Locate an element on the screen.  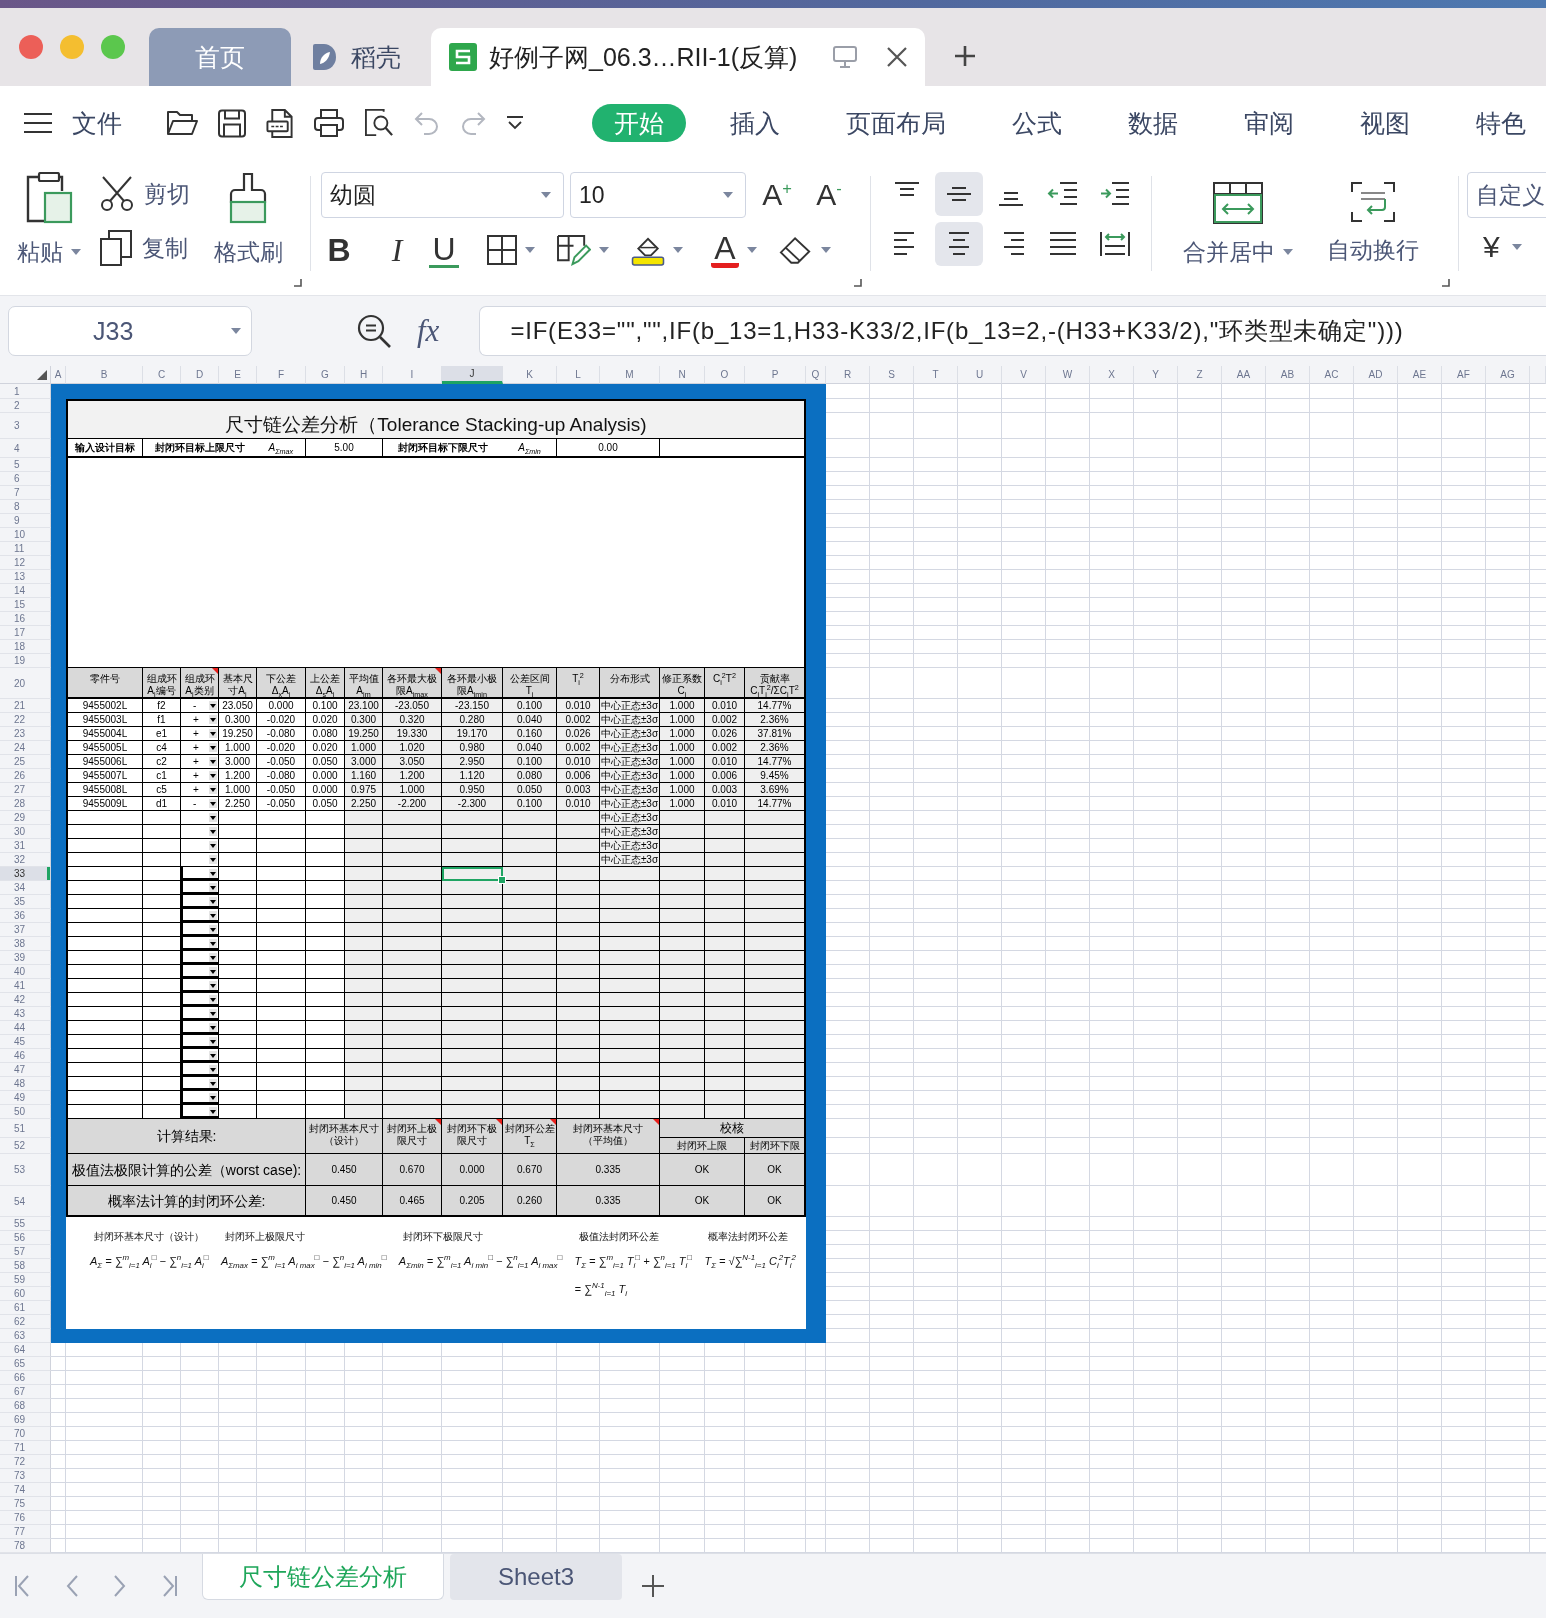
row-header: 74 is located at coordinates (25, 1490).